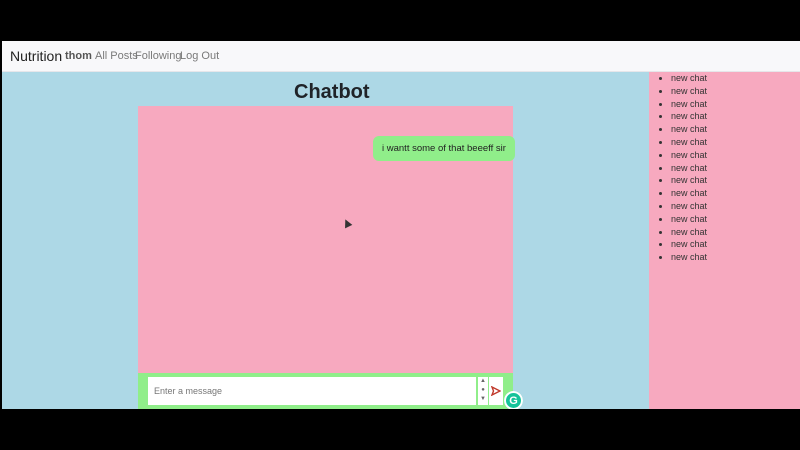  Describe the element at coordinates (332, 92) in the screenshot. I see `page-title: Chatbot` at that location.